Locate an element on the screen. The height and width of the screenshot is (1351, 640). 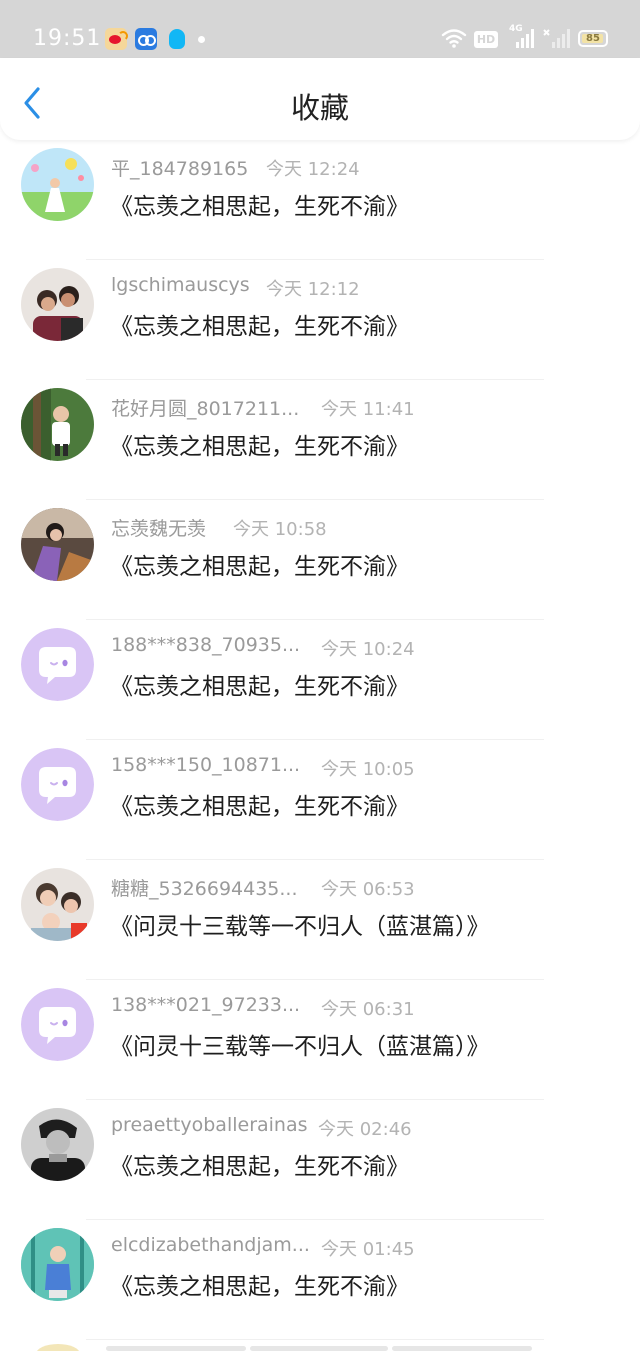
qq-icon is located at coordinates (177, 39).